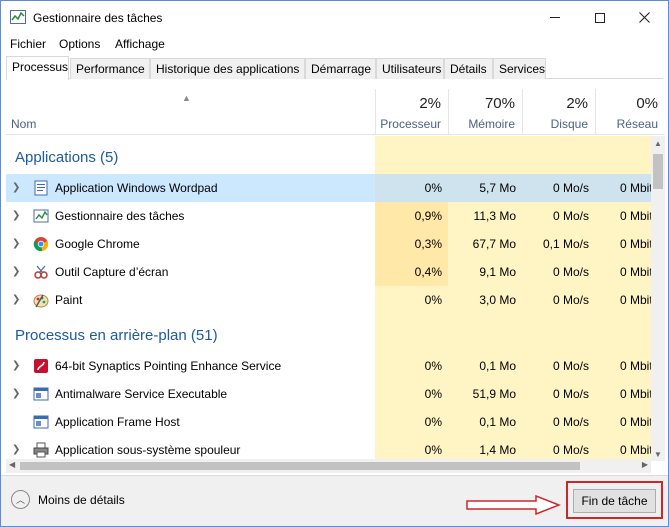 Image resolution: width=669 pixels, height=527 pixels. Describe the element at coordinates (499, 103) in the screenshot. I see `mem-total: 70%` at that location.